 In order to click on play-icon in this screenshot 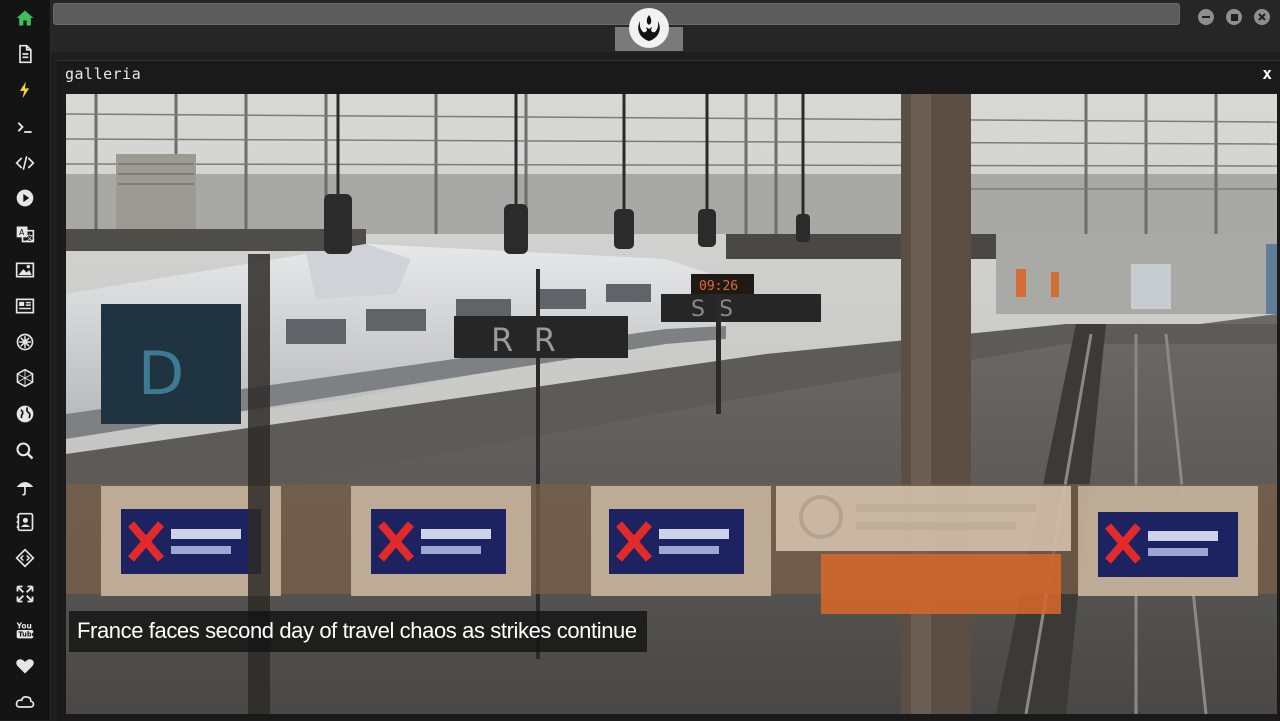, I will do `click(25, 198)`.